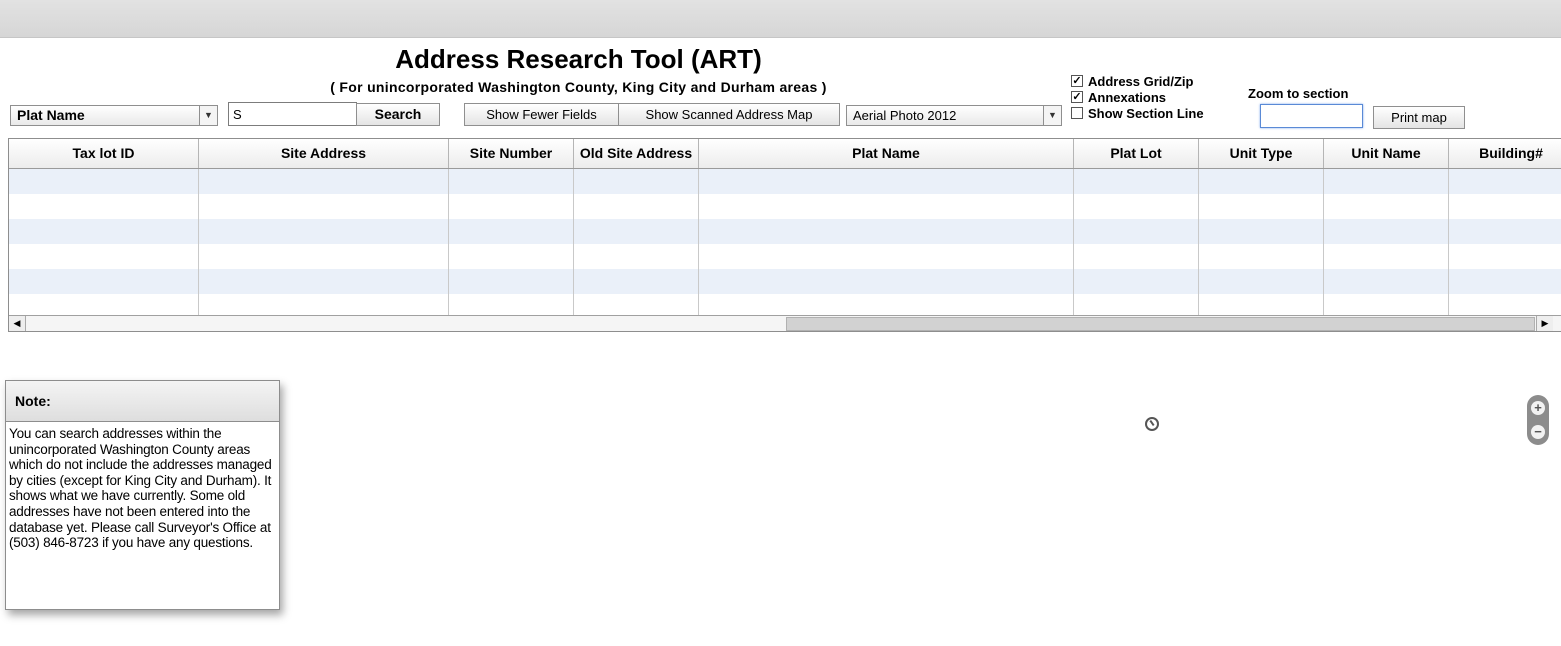 The width and height of the screenshot is (1561, 646). What do you see at coordinates (142, 401) in the screenshot?
I see `note-title: Note:` at bounding box center [142, 401].